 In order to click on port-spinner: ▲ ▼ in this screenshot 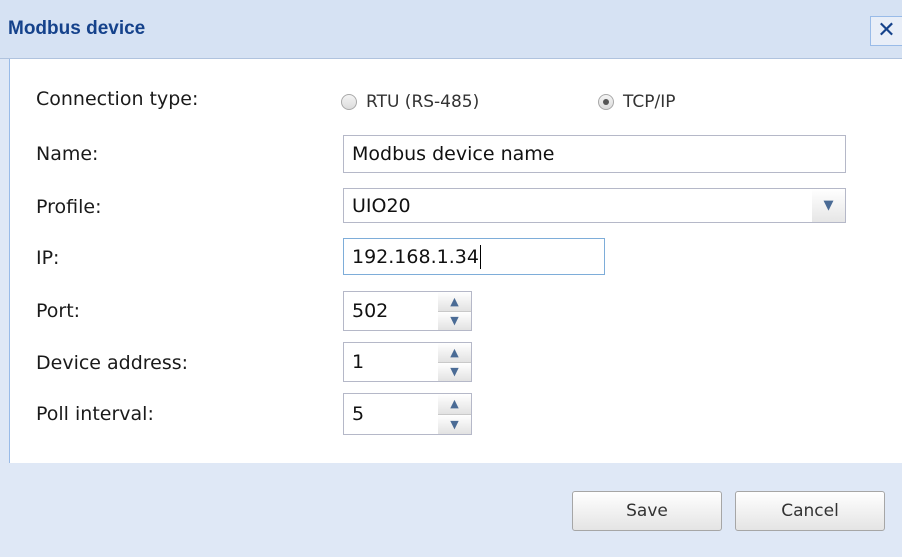, I will do `click(455, 311)`.